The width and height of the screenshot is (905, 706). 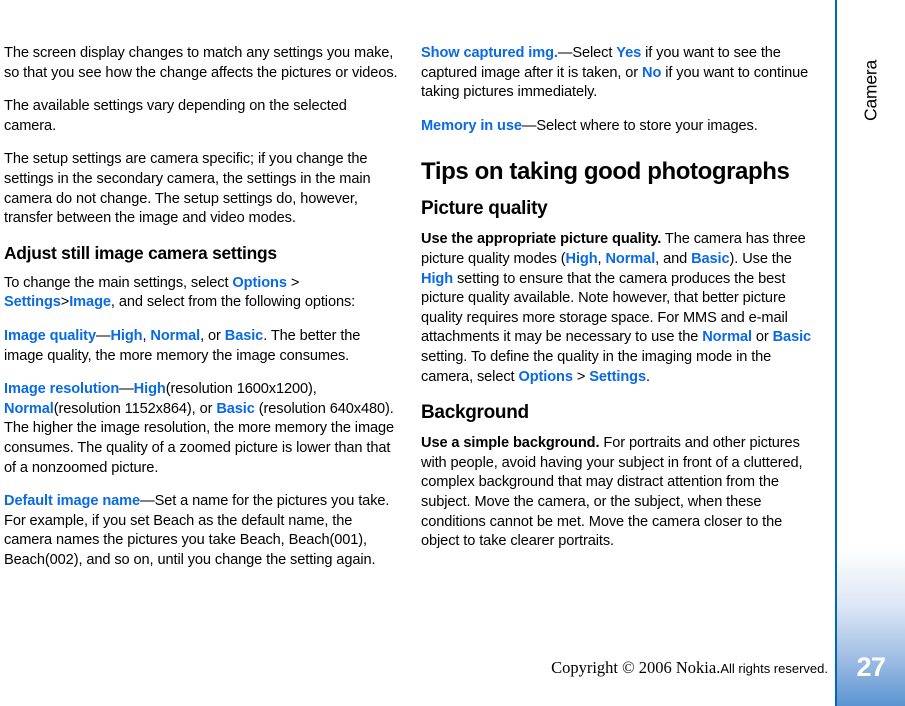 I want to click on heading-background: Background, so click(x=475, y=413).